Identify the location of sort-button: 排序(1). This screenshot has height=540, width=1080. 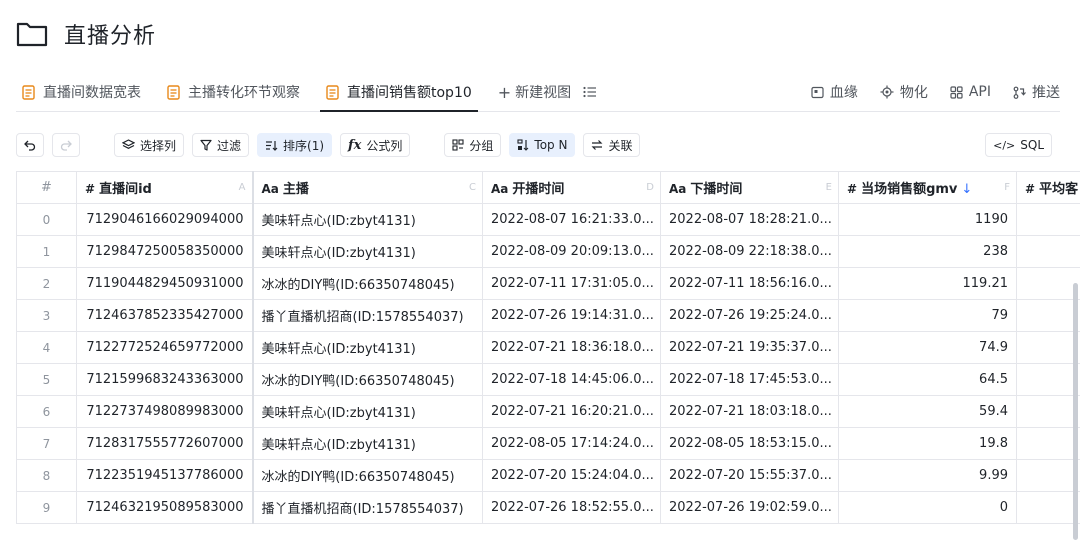
(295, 145).